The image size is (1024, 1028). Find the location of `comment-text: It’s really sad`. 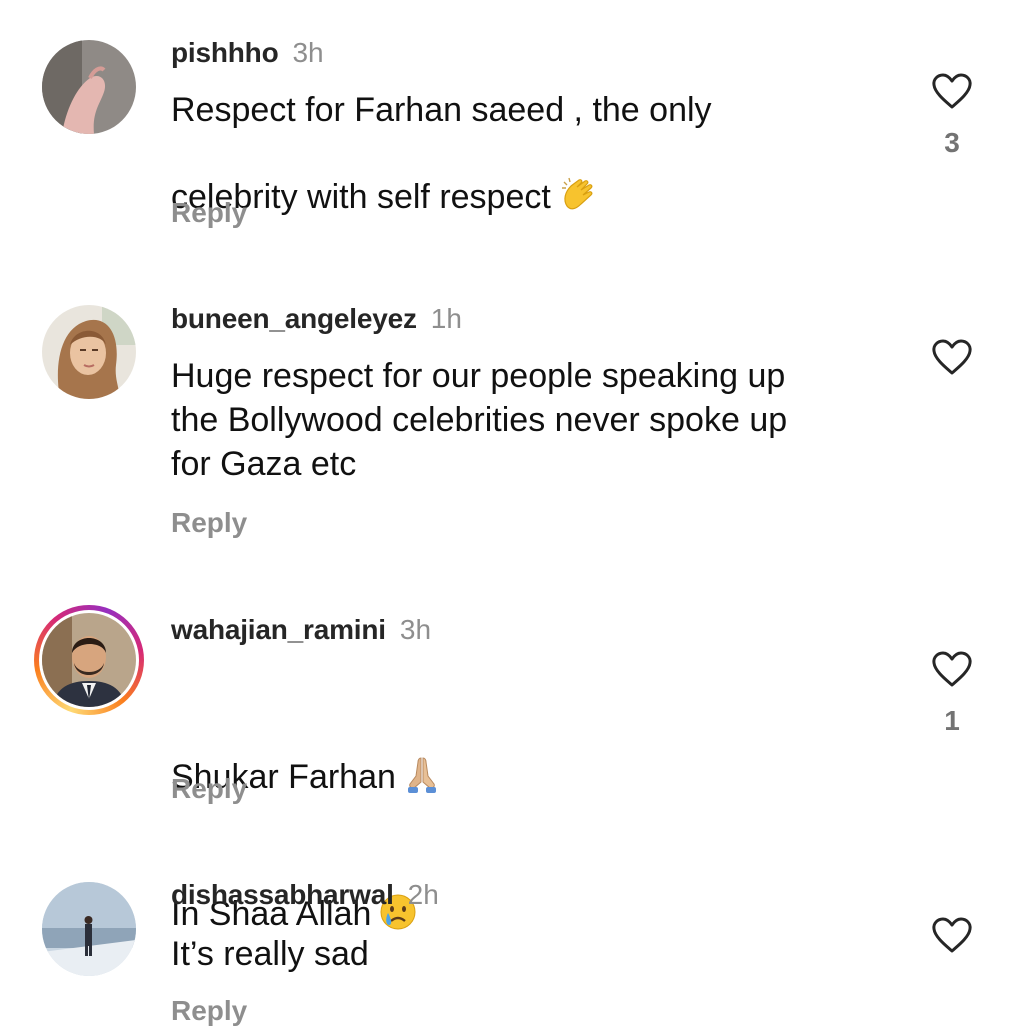

comment-text: It’s really sad is located at coordinates (270, 954).